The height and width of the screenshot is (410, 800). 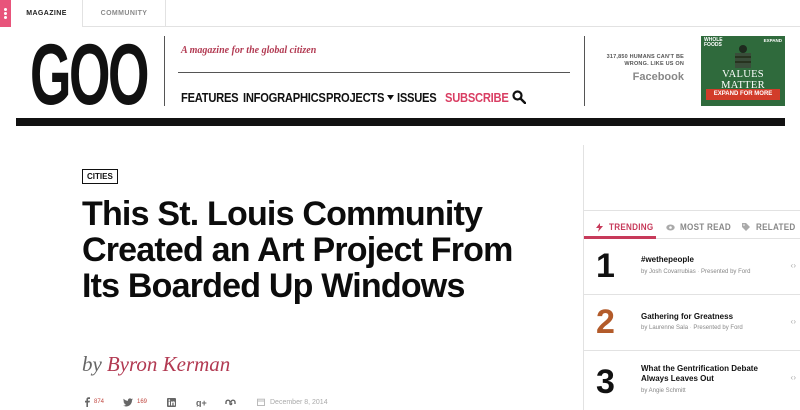 I want to click on rank-number: 1, so click(x=605, y=266).